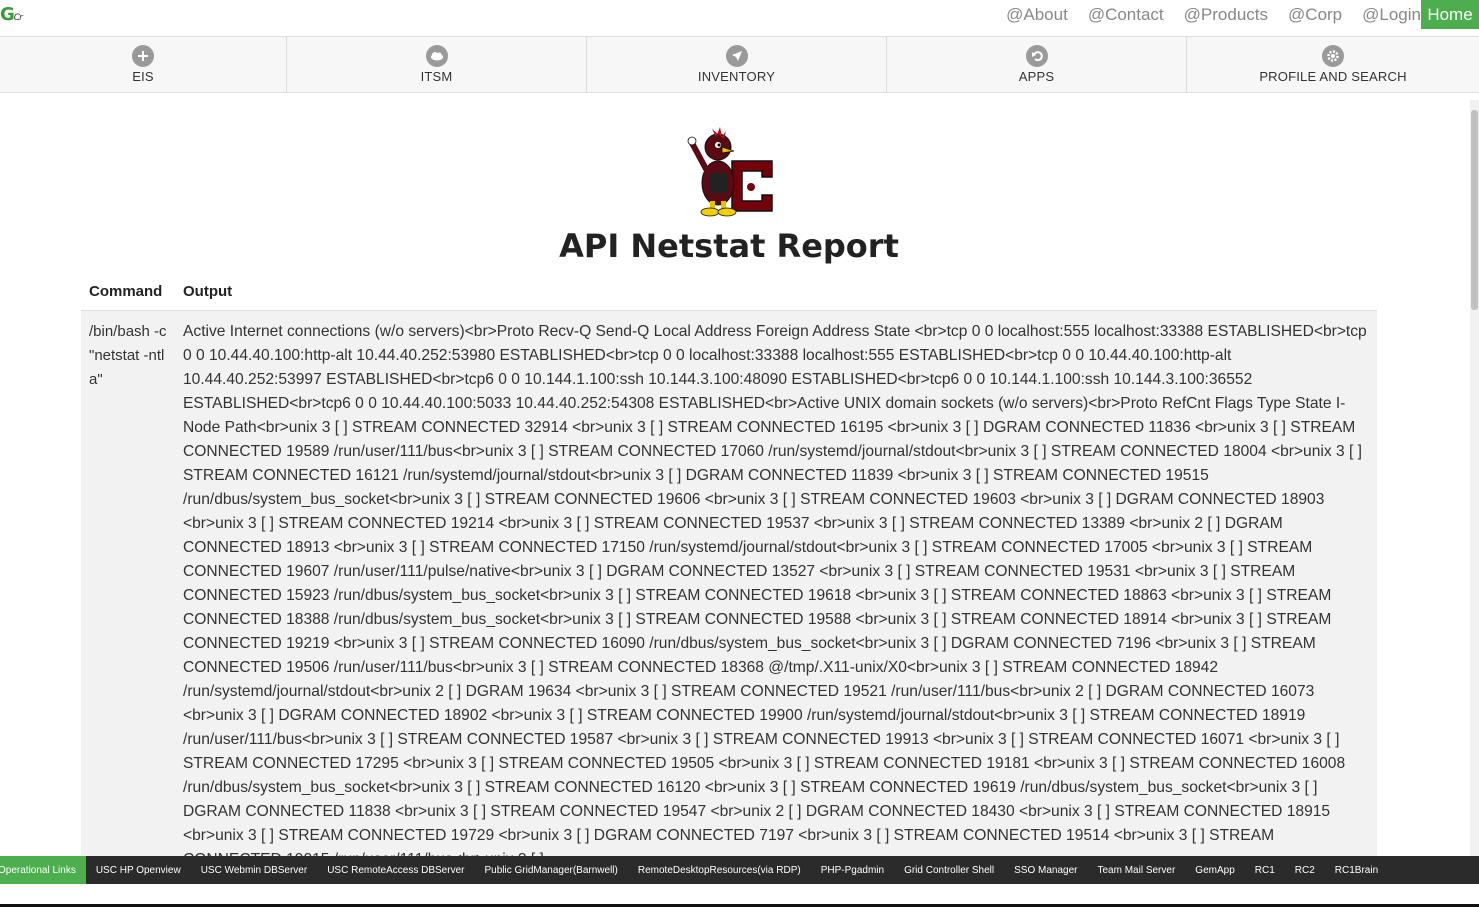 This screenshot has width=1479, height=907. Describe the element at coordinates (1333, 76) in the screenshot. I see `nav-label: PROFILE AND SEARCH` at that location.